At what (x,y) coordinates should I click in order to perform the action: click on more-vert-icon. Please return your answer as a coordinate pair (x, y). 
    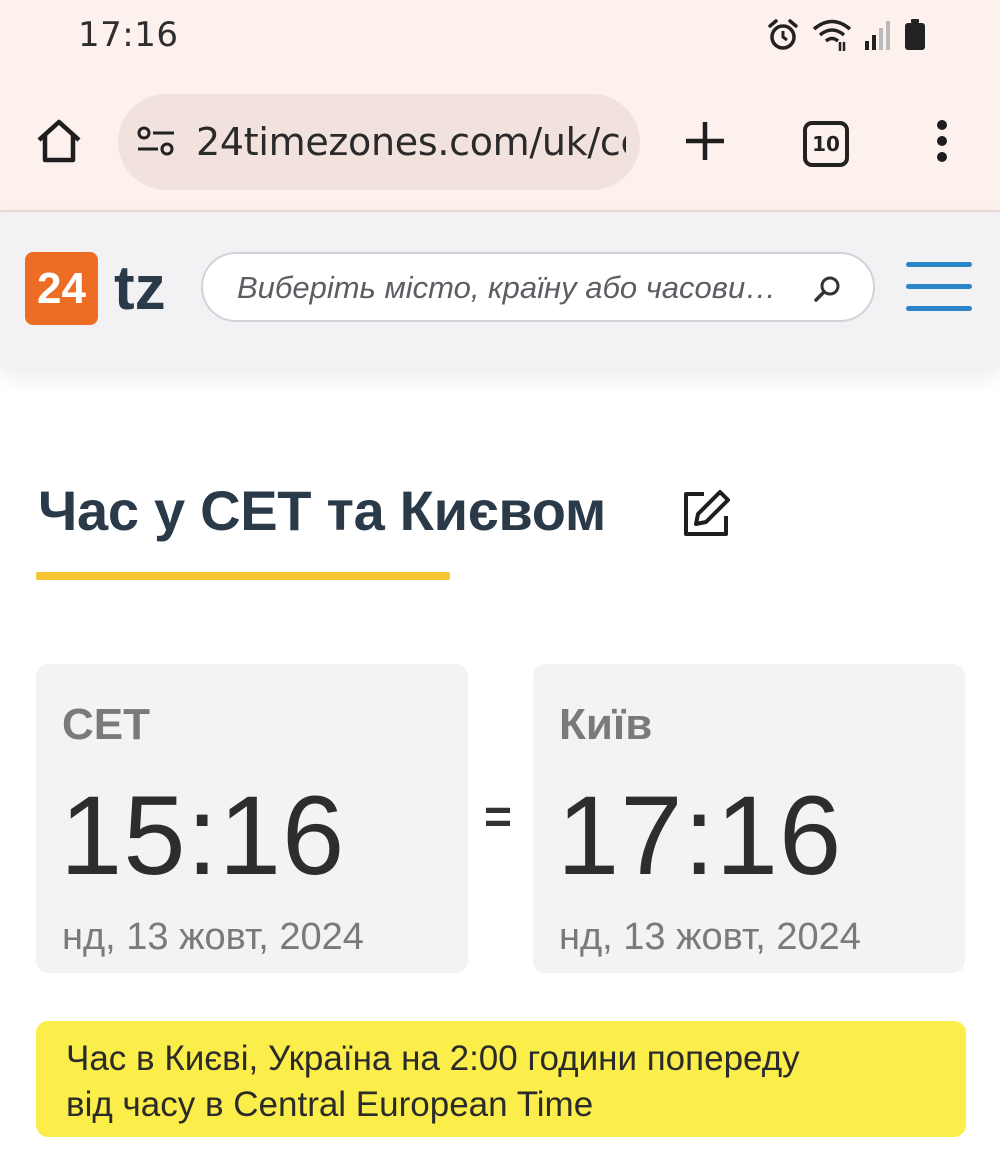
    Looking at the image, I should click on (942, 141).